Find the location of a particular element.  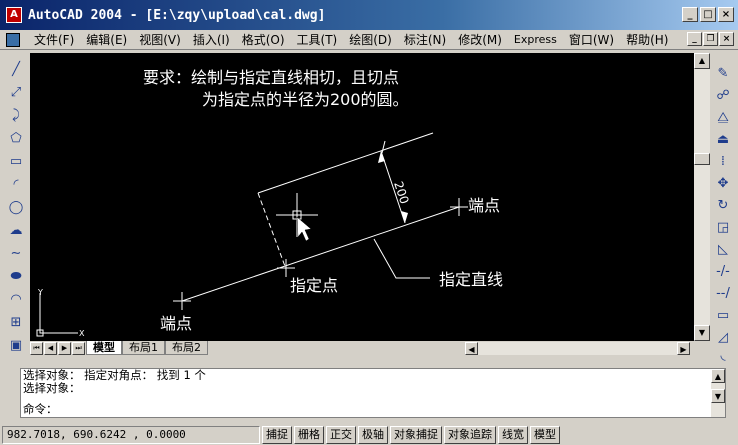

modify-toolbar: ✎ ☍ ⧋ ⏏ ⁞ ✥ ↻ ◲ ◺ -/- --/ ▭ ◿ ◟ is located at coordinates (723, 209).